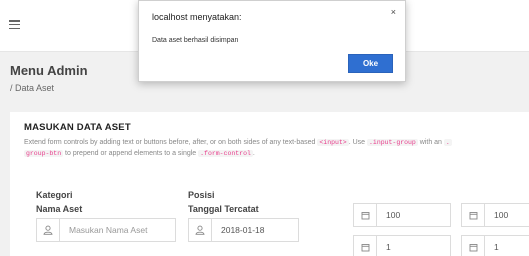 Image resolution: width=529 pixels, height=256 pixels. What do you see at coordinates (77, 127) in the screenshot?
I see `card-title: MASUKAN DATA ASET` at bounding box center [77, 127].